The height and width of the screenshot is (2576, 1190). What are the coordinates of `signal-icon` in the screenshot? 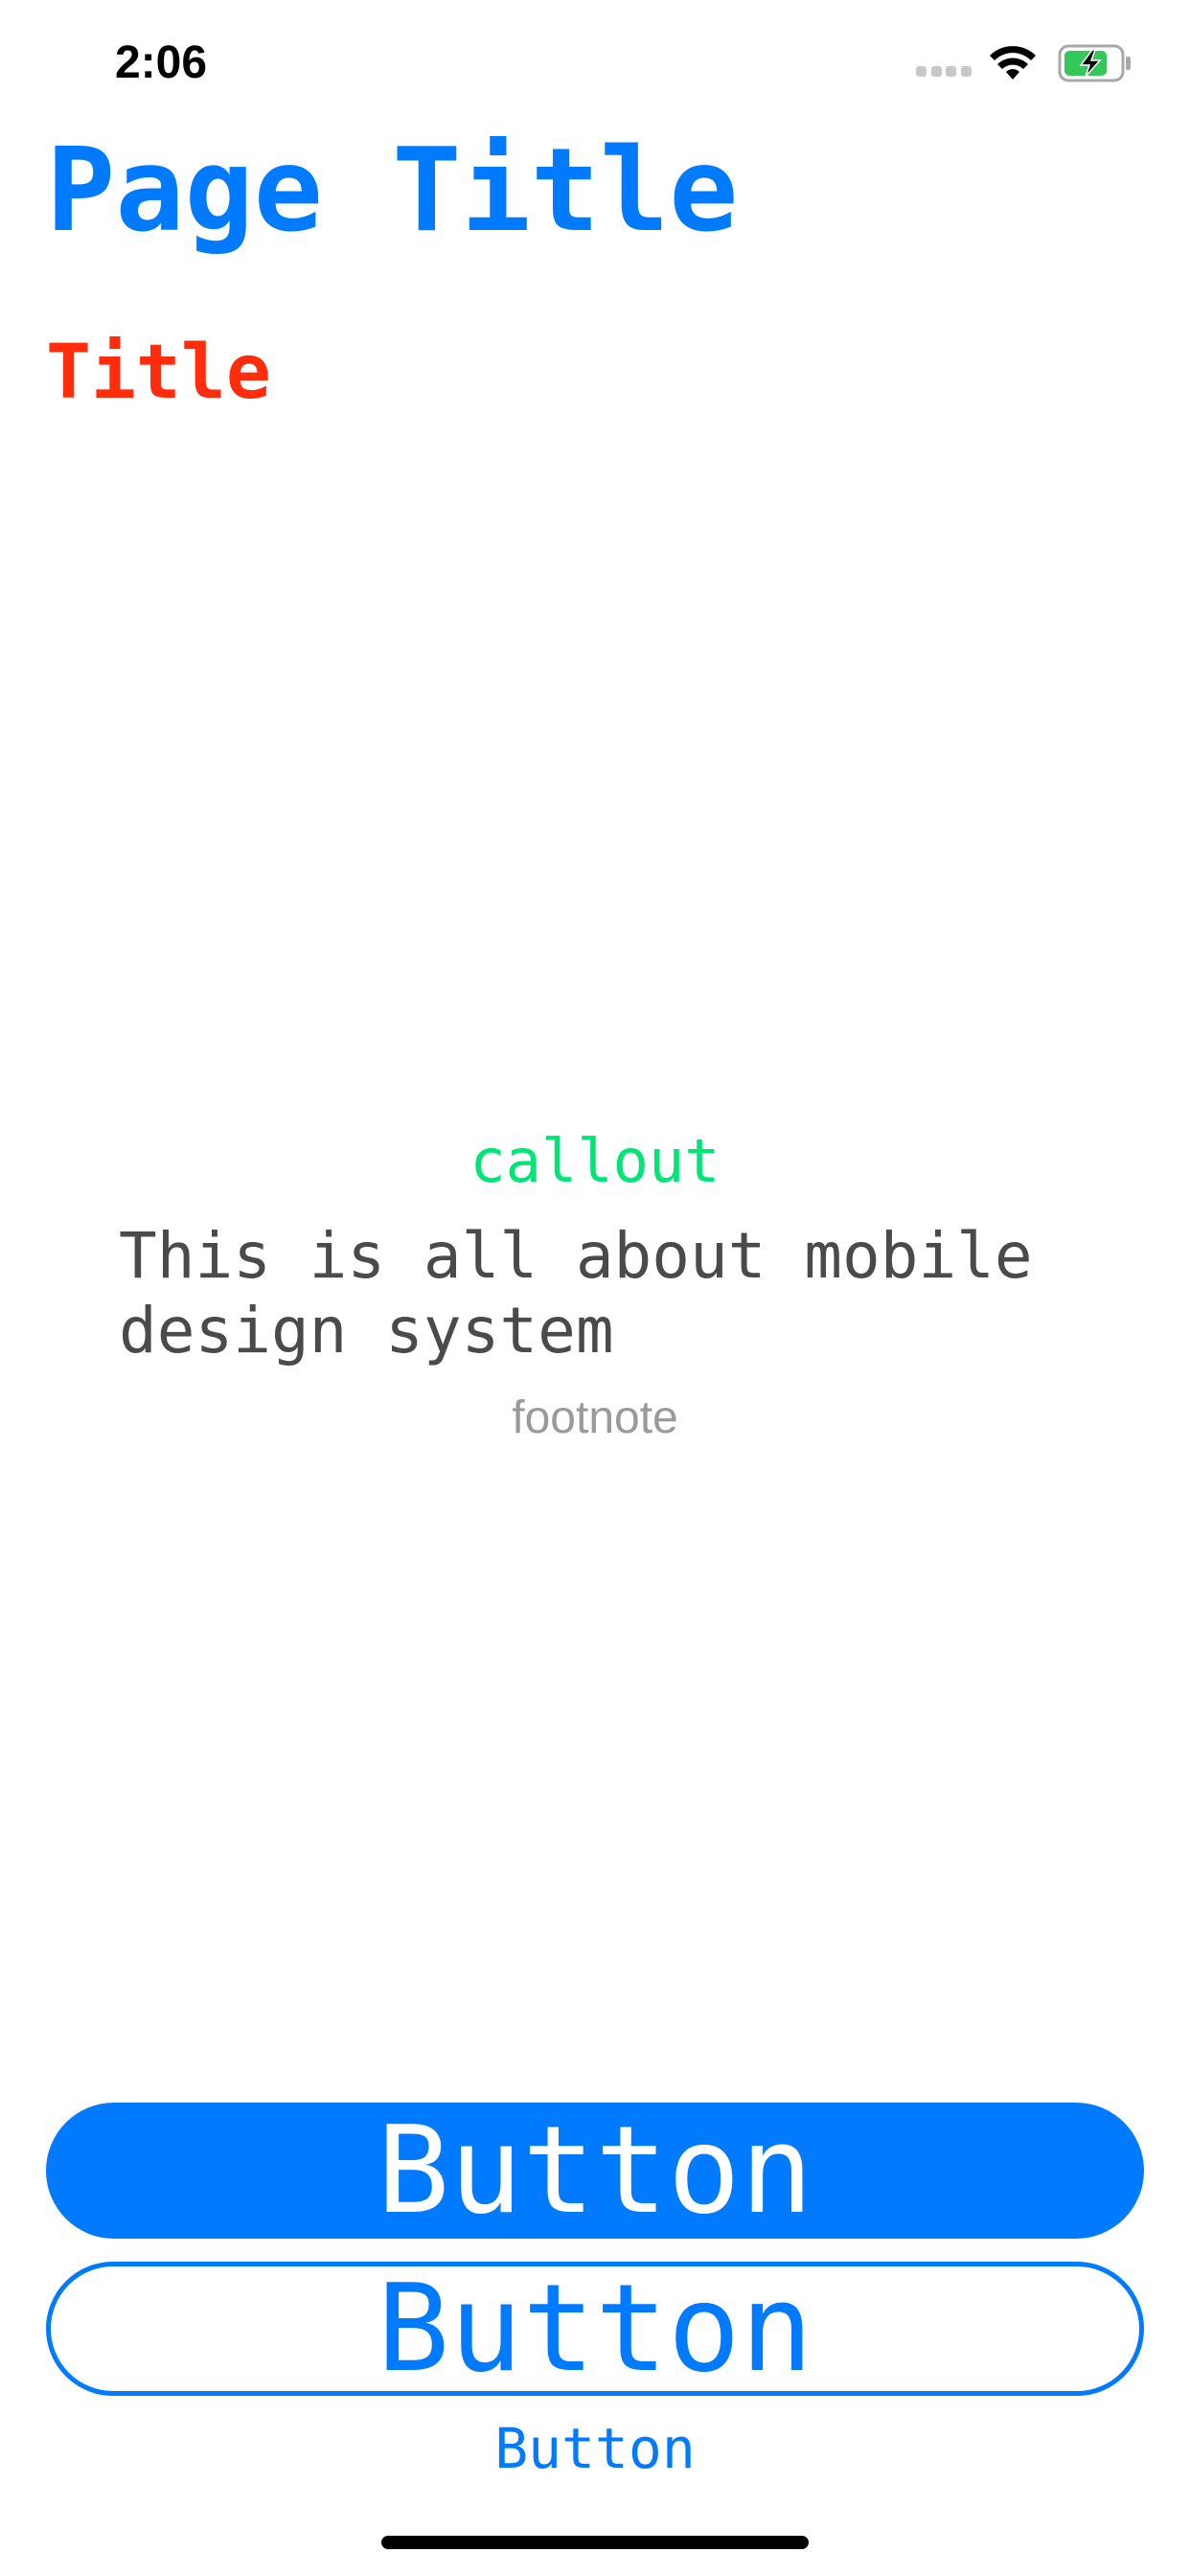 It's located at (944, 71).